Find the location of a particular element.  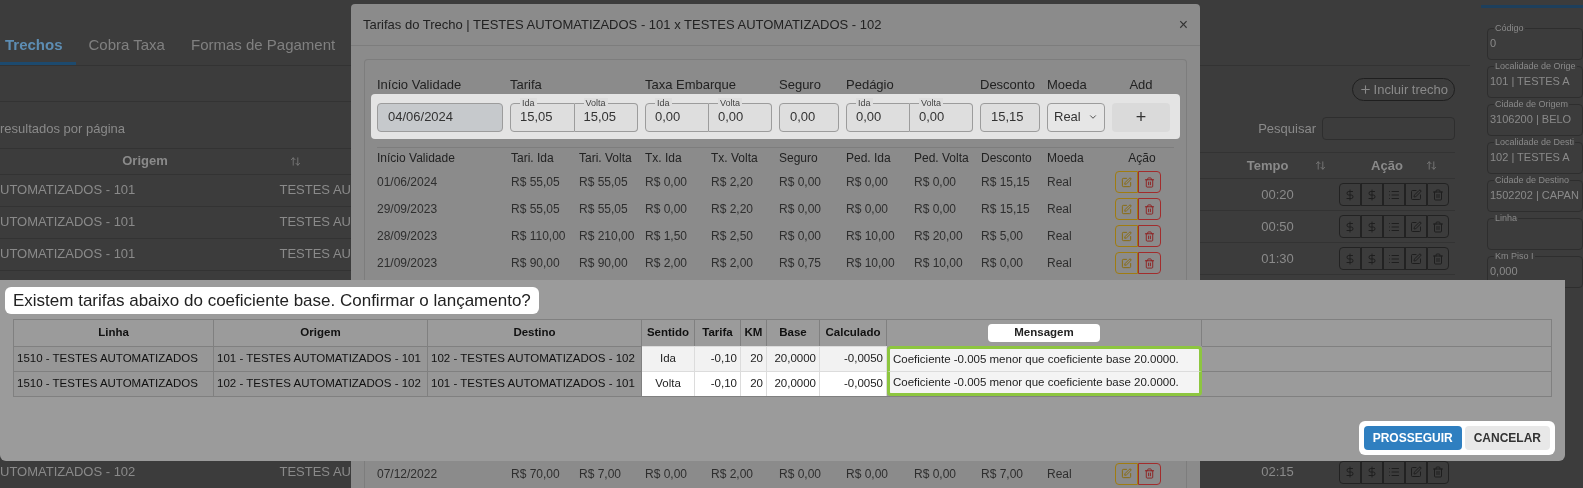

input-field: 0,00 is located at coordinates (809, 117).